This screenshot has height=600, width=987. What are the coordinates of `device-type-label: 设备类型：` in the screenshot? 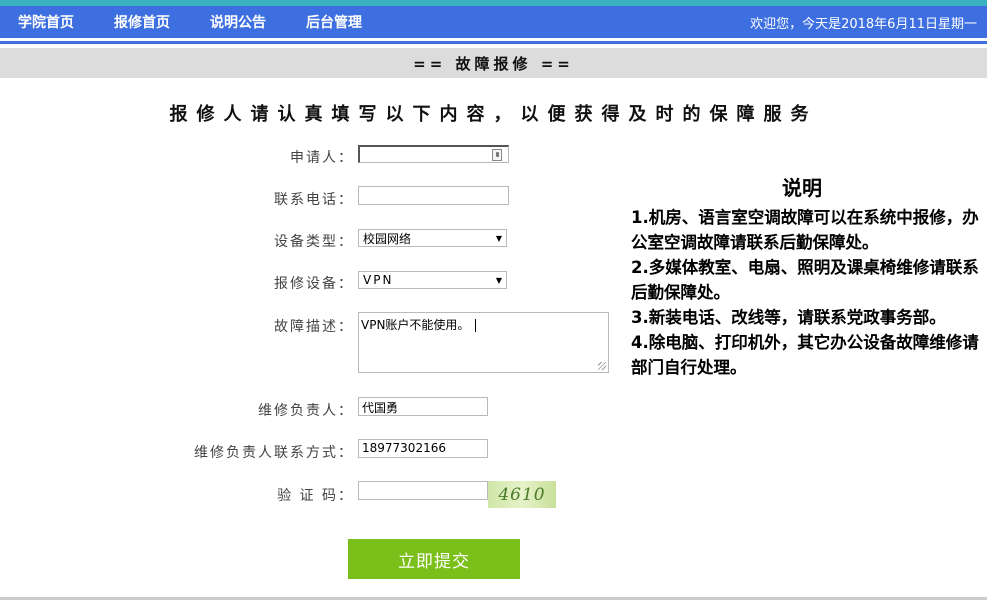 It's located at (314, 242).